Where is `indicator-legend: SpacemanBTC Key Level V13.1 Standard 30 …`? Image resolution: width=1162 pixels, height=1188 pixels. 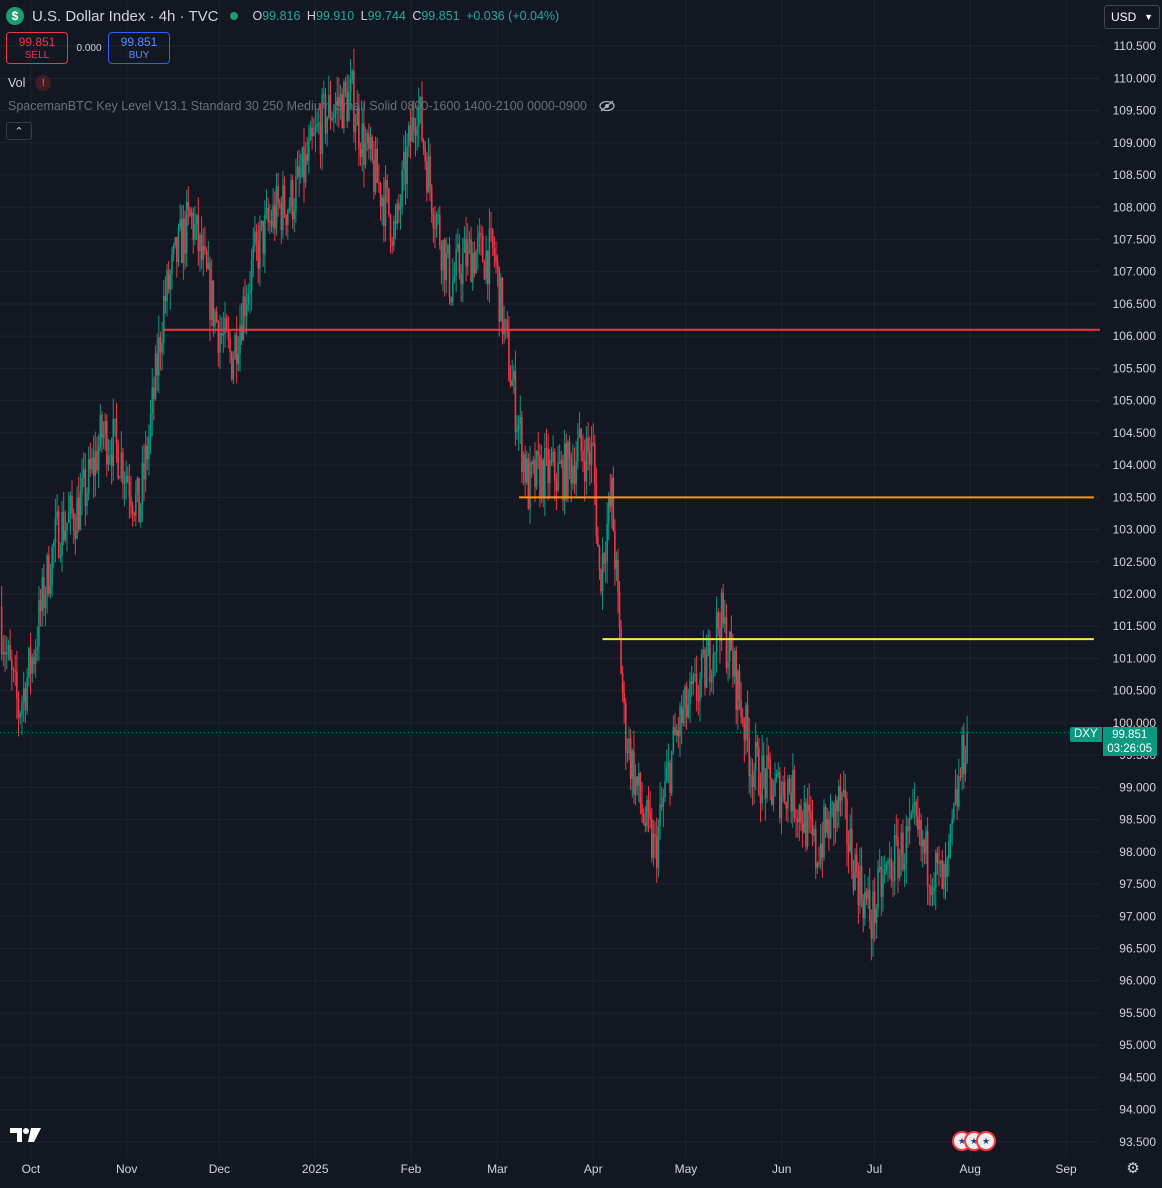 indicator-legend: SpacemanBTC Key Level V13.1 Standard 30 … is located at coordinates (311, 106).